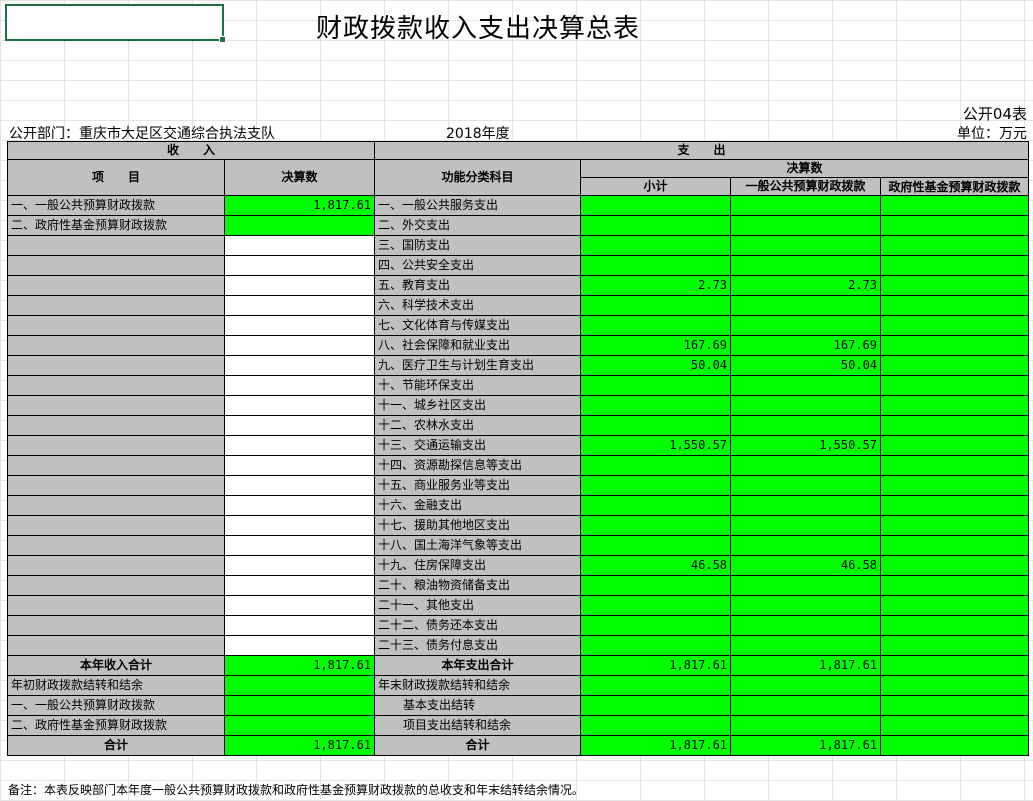 The width and height of the screenshot is (1033, 801). Describe the element at coordinates (299, 745) in the screenshot. I see `grand-total-row-income-amount: 1,817.61` at that location.